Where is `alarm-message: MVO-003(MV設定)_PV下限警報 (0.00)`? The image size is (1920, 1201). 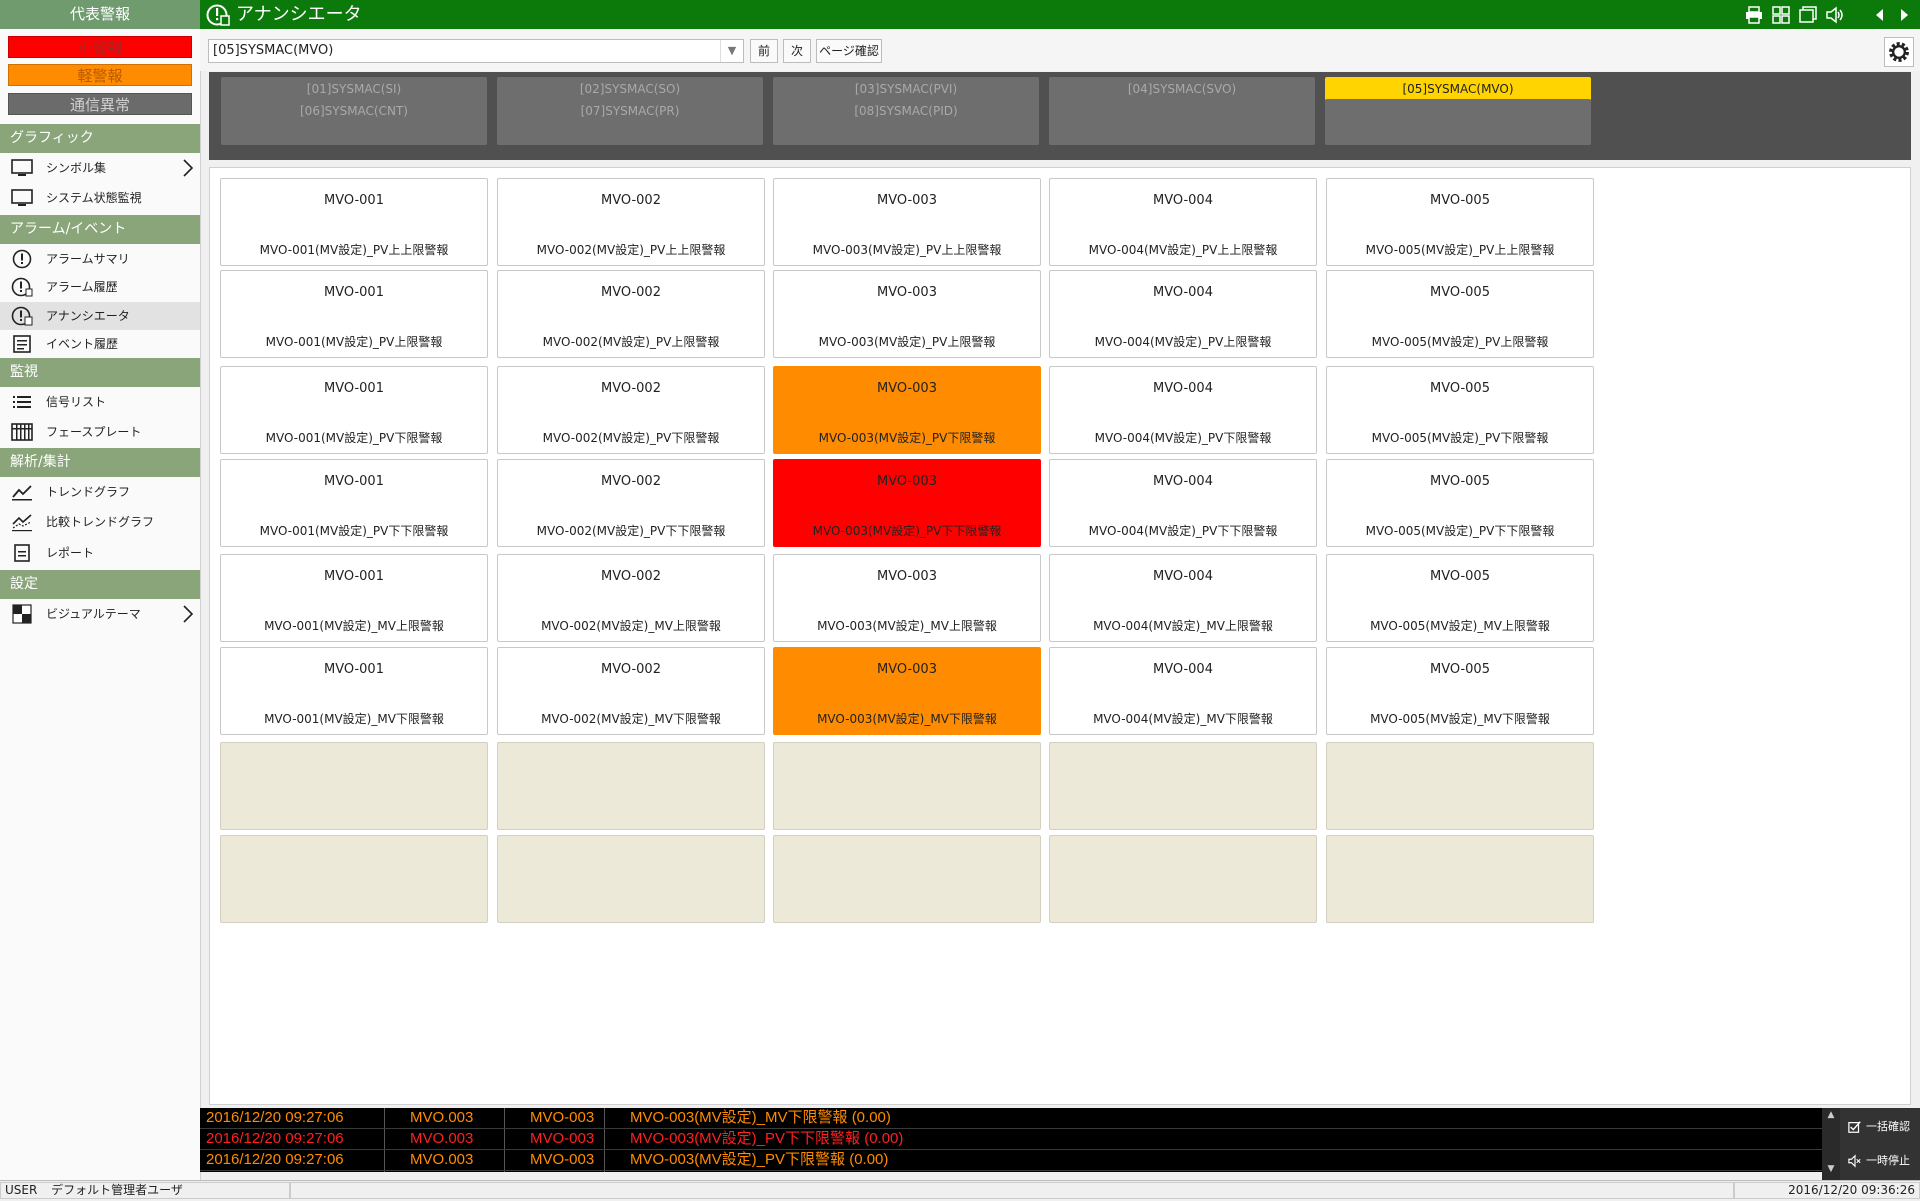 alarm-message: MVO-003(MV設定)_PV下限警報 (0.00) is located at coordinates (759, 1159).